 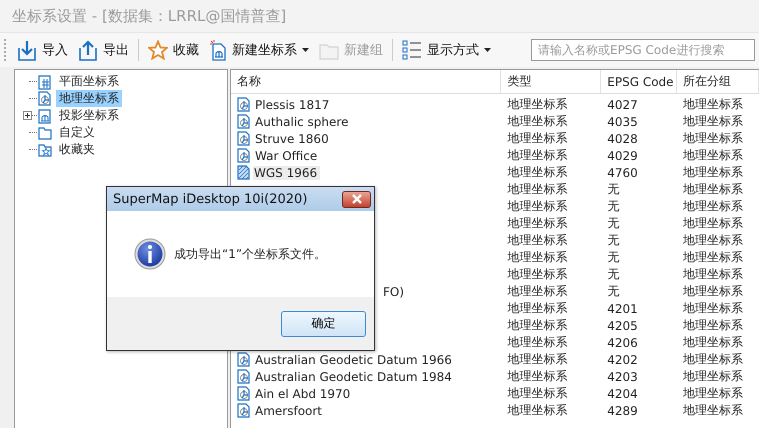 What do you see at coordinates (210, 199) in the screenshot?
I see `dialog-title: SuperMap iDesktop 10i(2020)` at bounding box center [210, 199].